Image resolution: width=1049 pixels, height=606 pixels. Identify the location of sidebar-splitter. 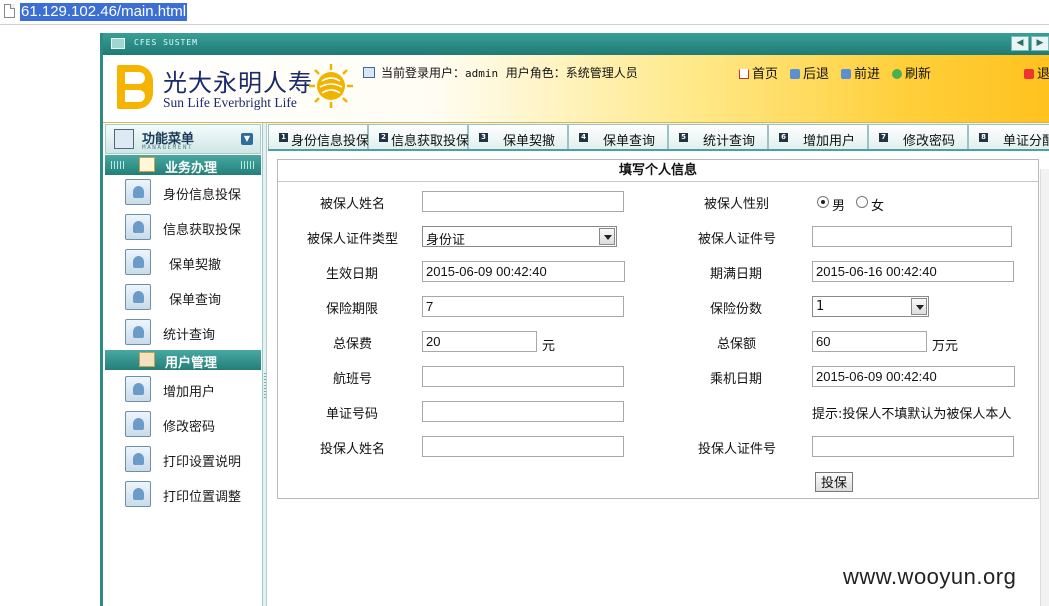
(265, 364).